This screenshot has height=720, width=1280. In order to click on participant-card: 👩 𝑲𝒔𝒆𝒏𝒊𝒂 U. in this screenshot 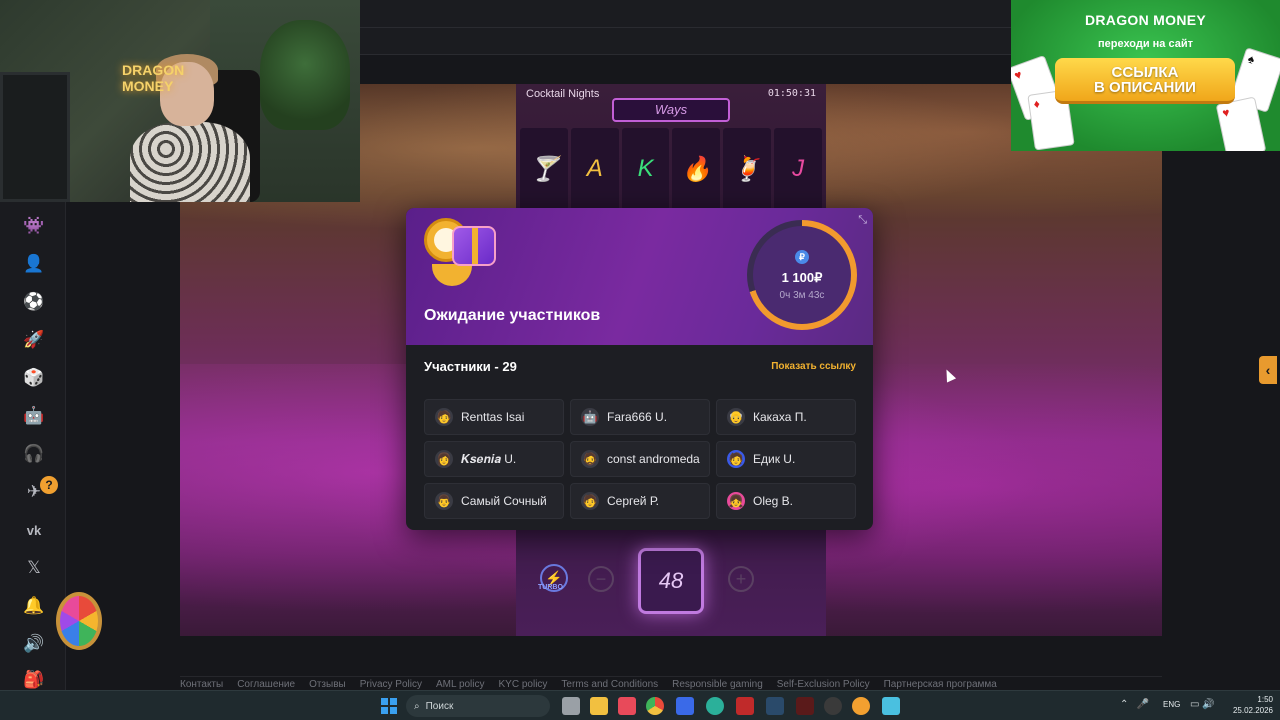, I will do `click(494, 459)`.